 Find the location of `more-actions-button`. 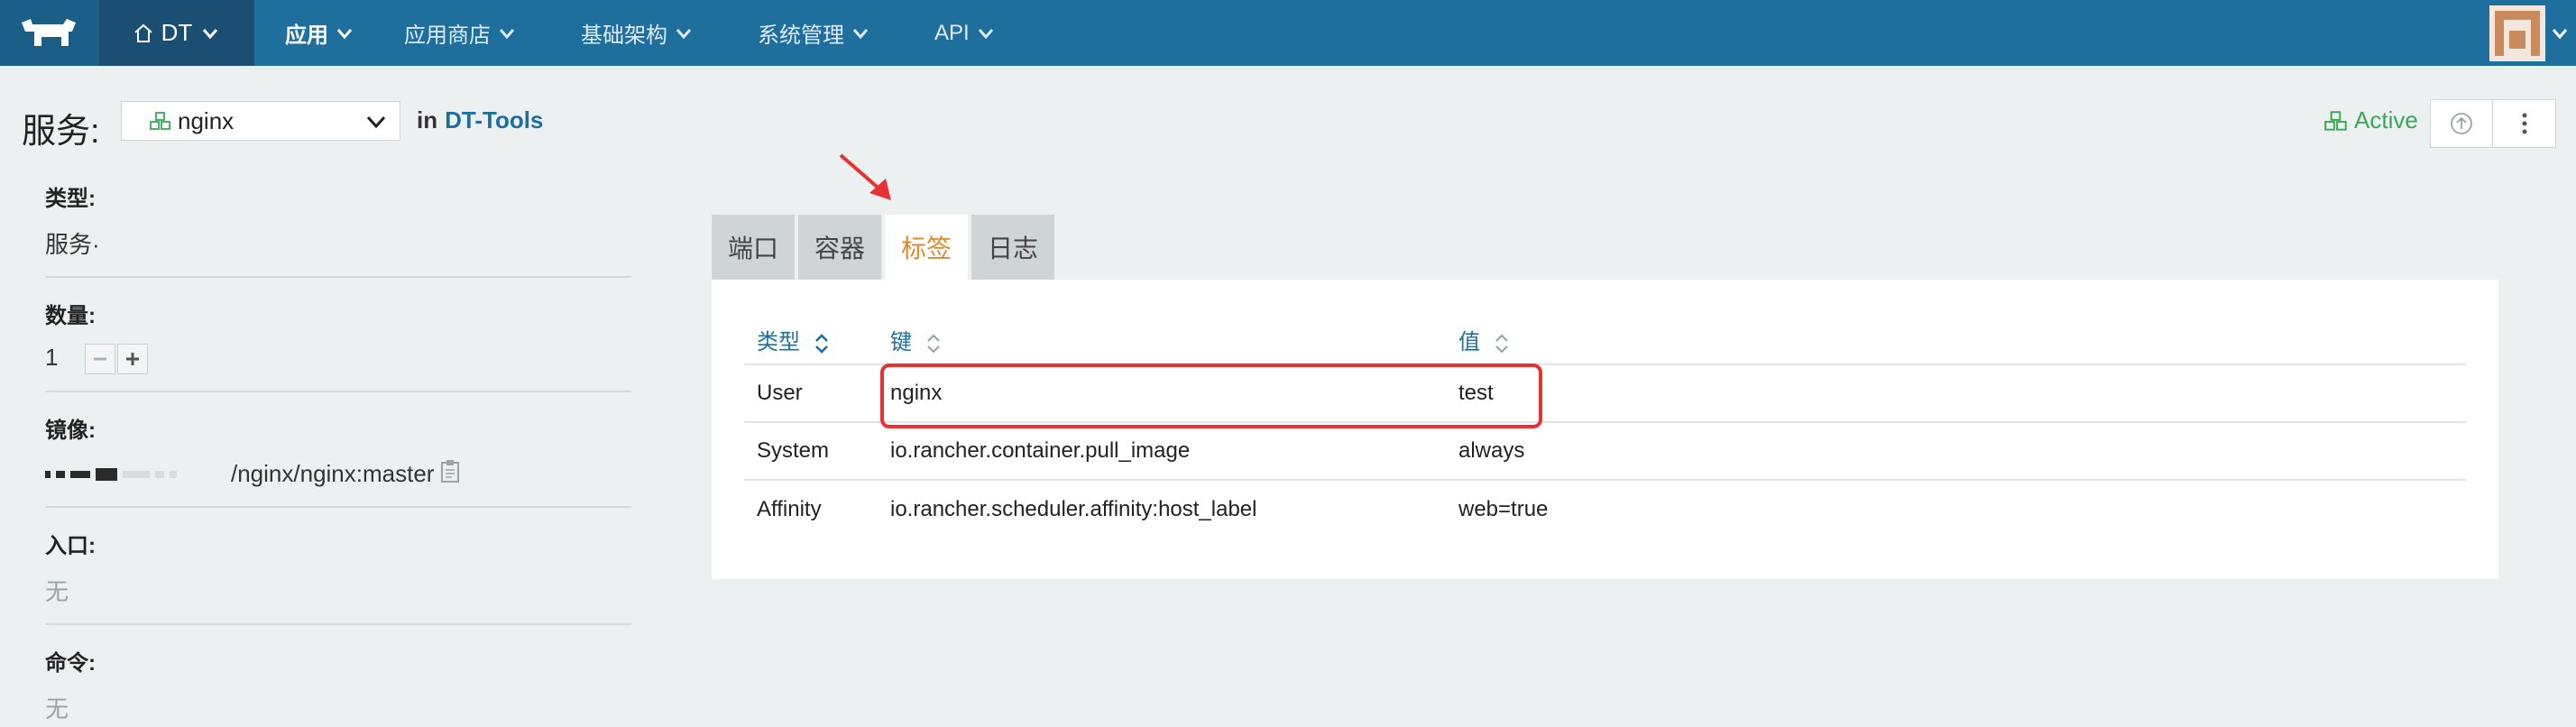

more-actions-button is located at coordinates (2524, 123).